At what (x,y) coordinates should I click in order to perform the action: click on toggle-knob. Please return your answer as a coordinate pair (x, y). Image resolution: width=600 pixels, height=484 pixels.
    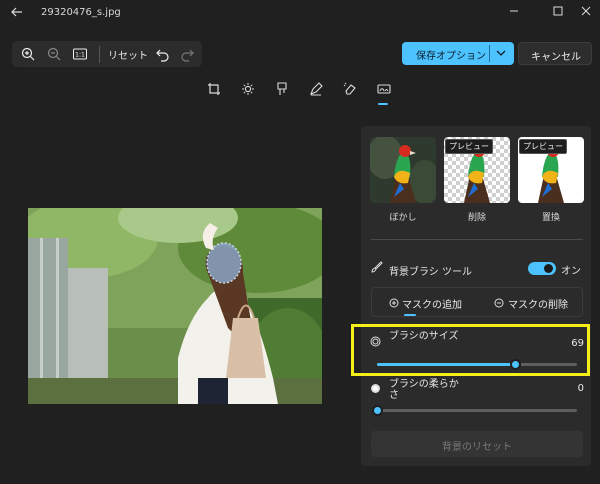
    Looking at the image, I should click on (548, 268).